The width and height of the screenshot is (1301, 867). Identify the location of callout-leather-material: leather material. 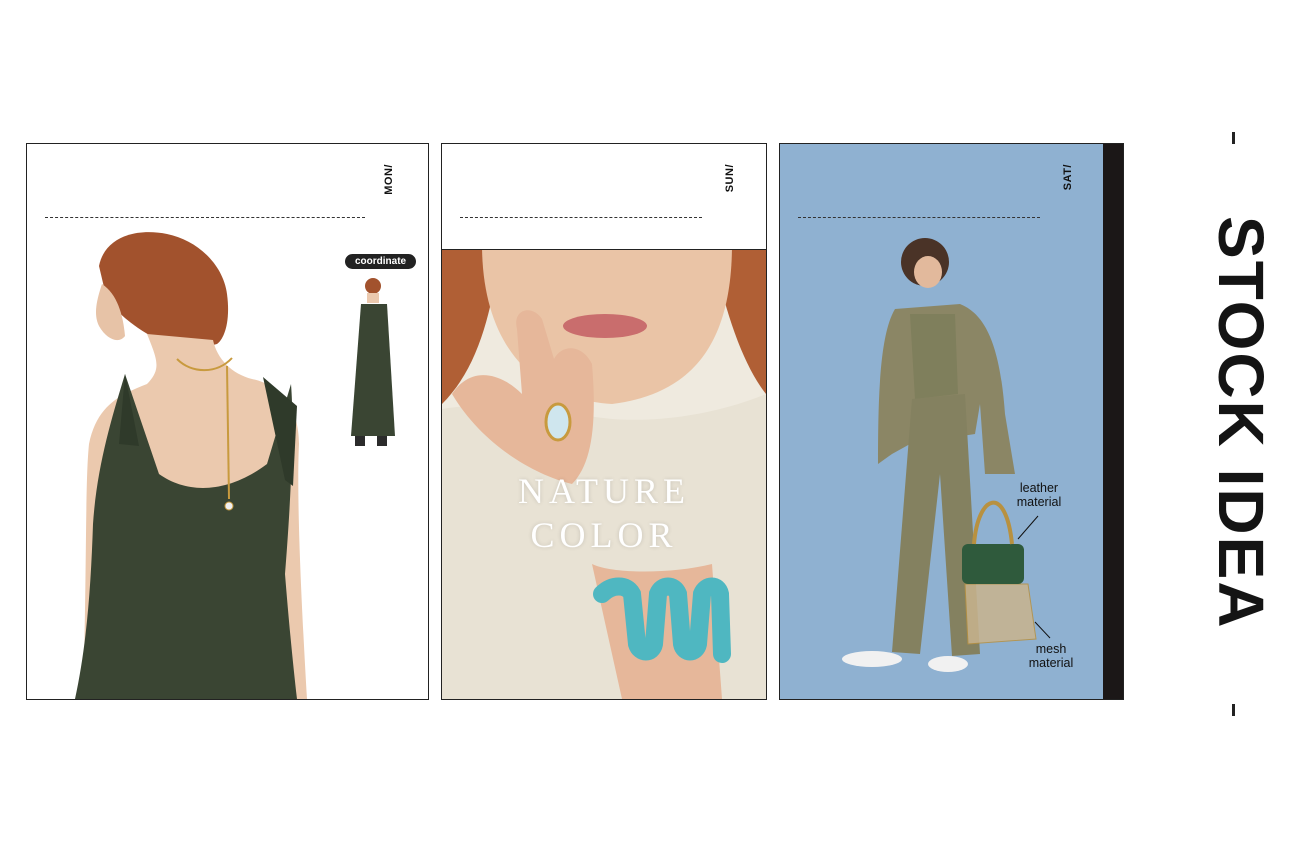
(1039, 495).